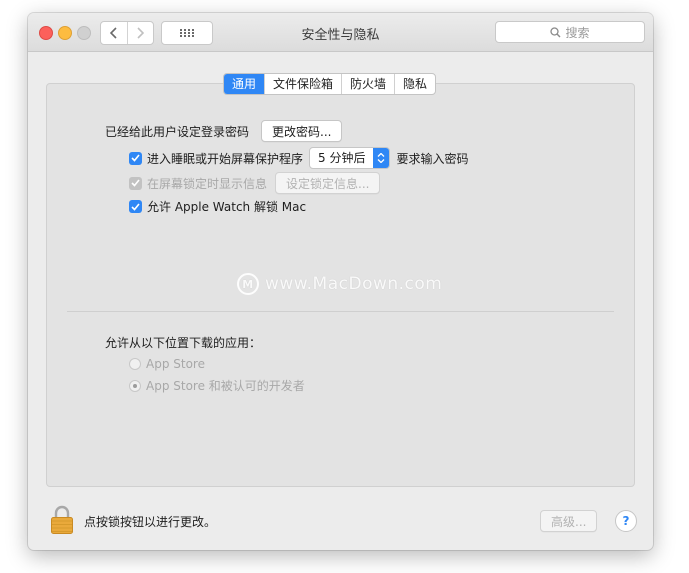 This screenshot has height=573, width=689. I want to click on apple-watch-row: 允许 Apple Watch 解锁 Mac, so click(217, 206).